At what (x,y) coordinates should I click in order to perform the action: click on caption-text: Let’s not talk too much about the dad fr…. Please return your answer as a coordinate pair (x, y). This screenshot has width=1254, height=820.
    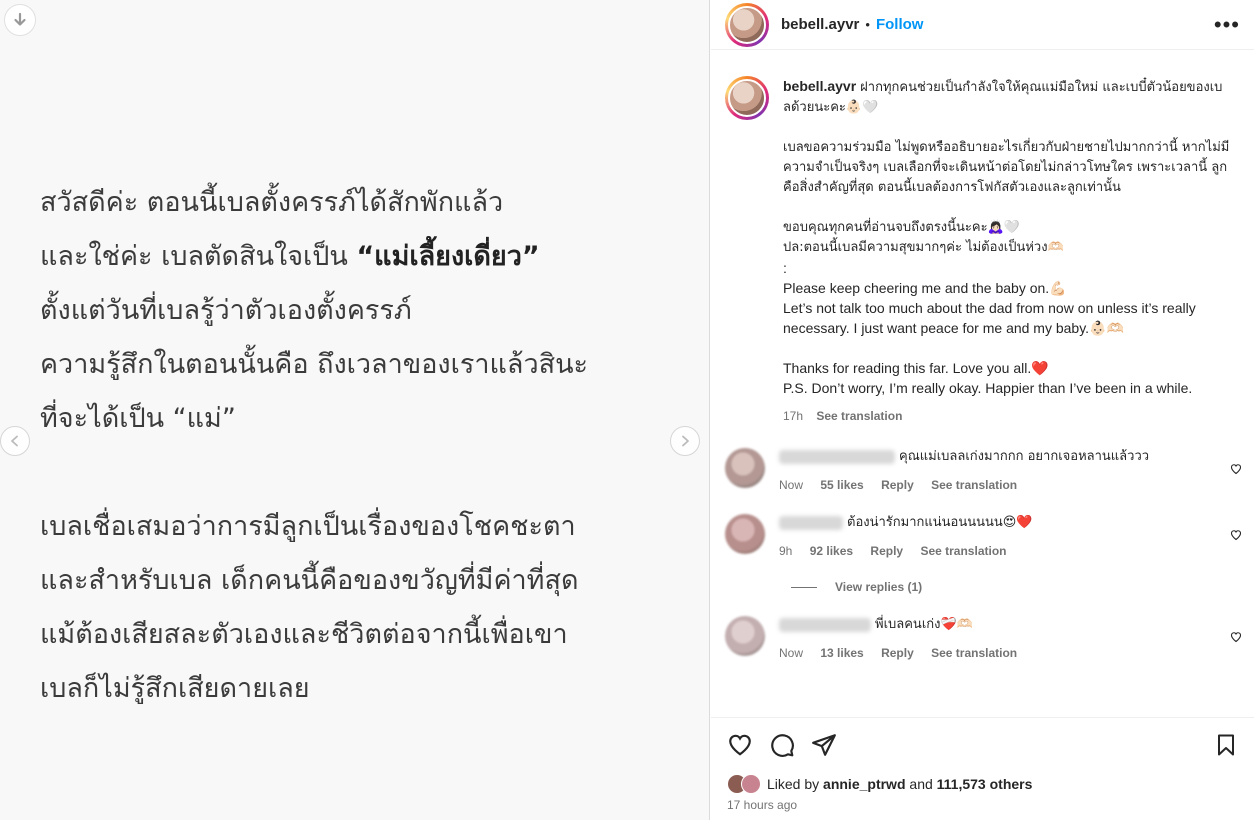
    Looking at the image, I should click on (991, 318).